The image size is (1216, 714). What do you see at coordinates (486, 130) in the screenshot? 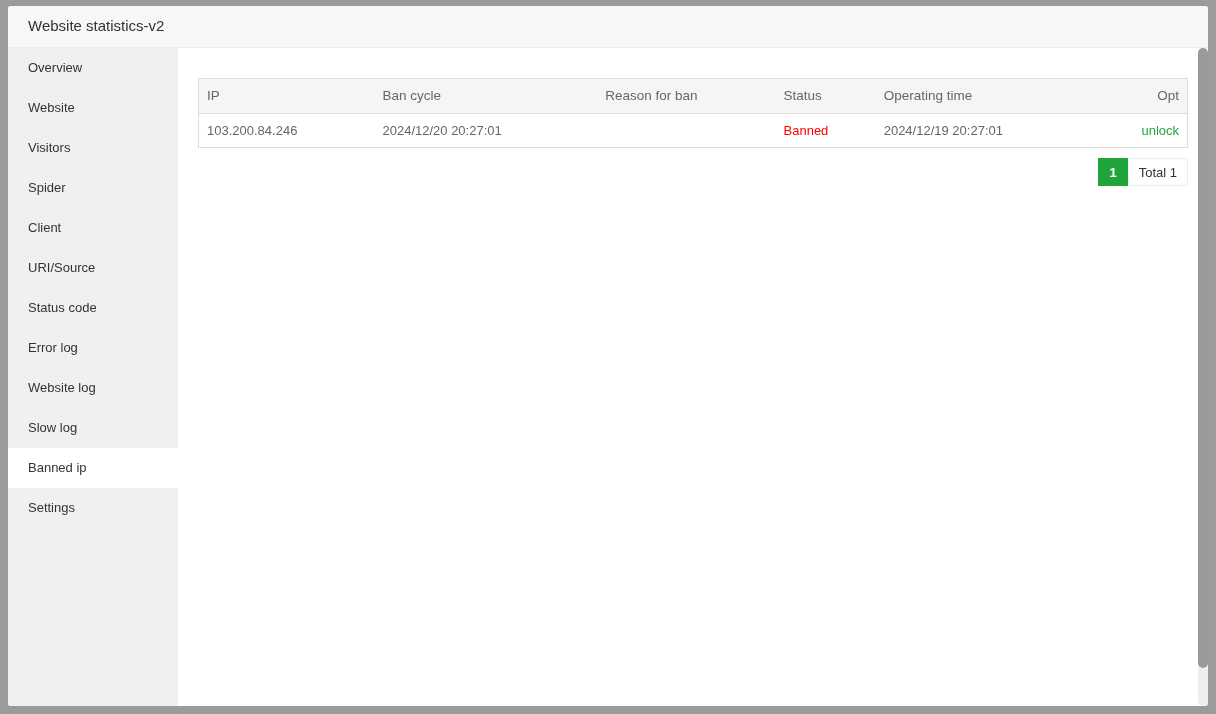
I see `table-cell: 2024/12/20 20:27:01` at bounding box center [486, 130].